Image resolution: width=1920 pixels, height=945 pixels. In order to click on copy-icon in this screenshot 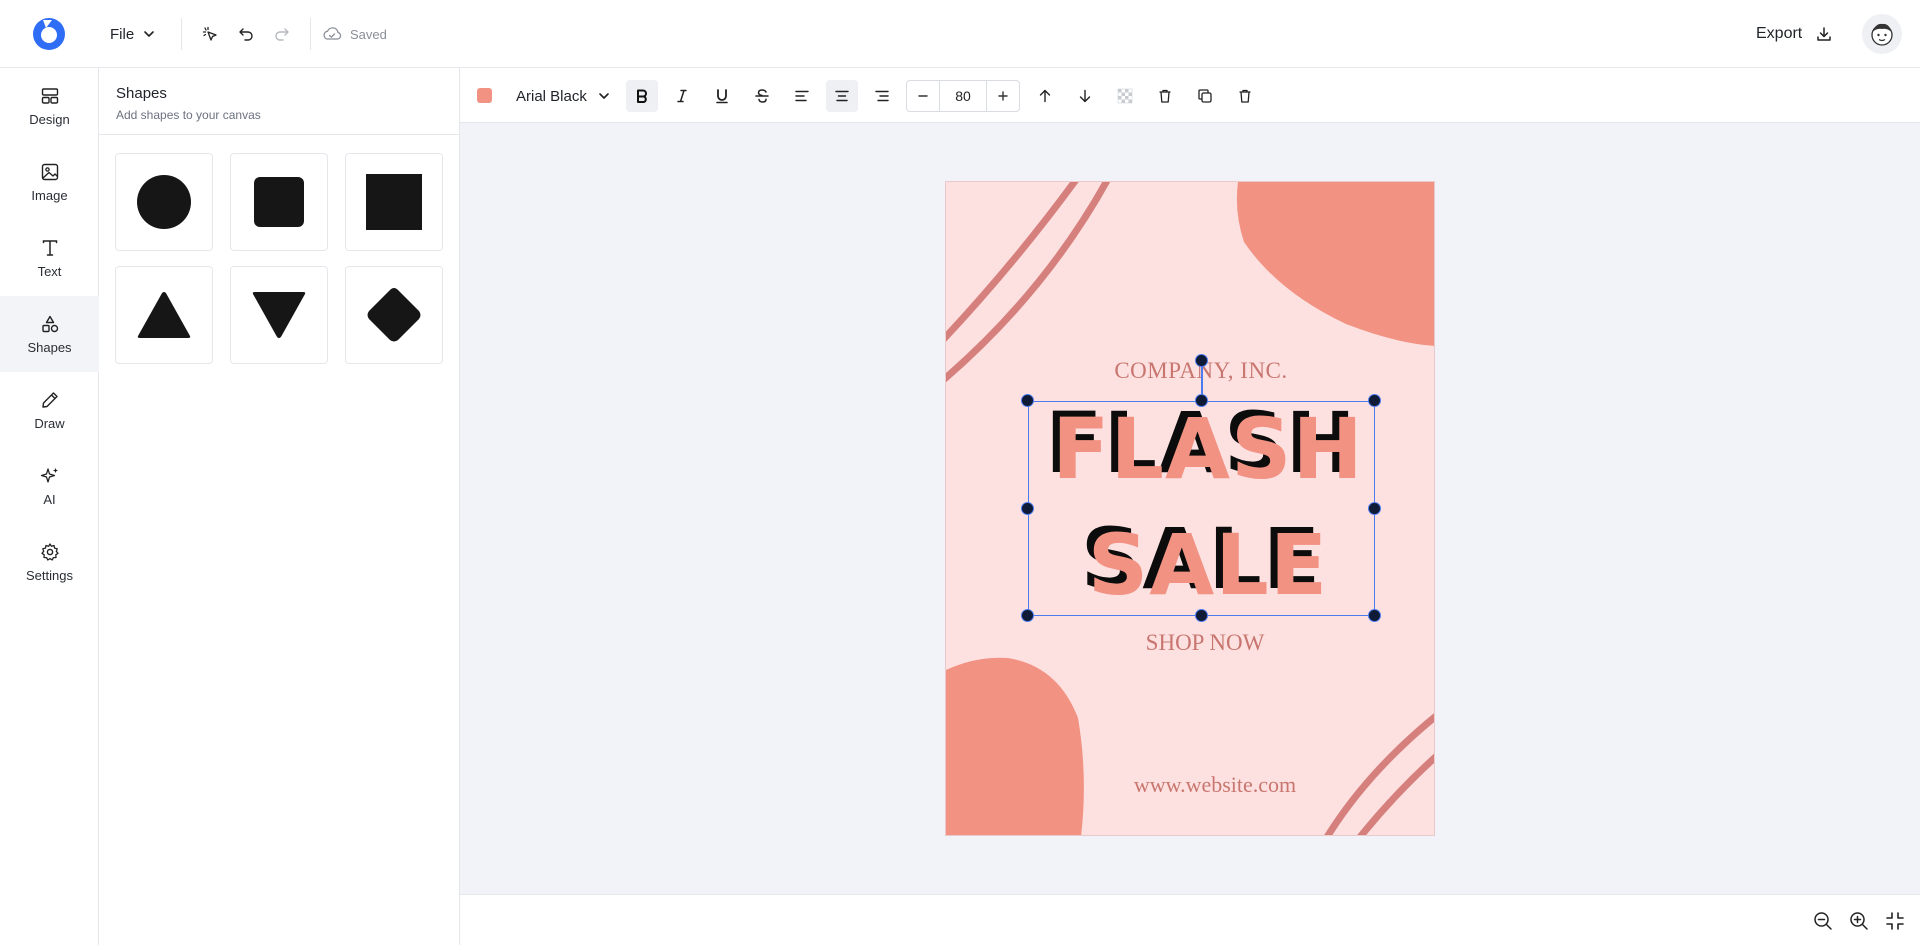, I will do `click(1205, 96)`.